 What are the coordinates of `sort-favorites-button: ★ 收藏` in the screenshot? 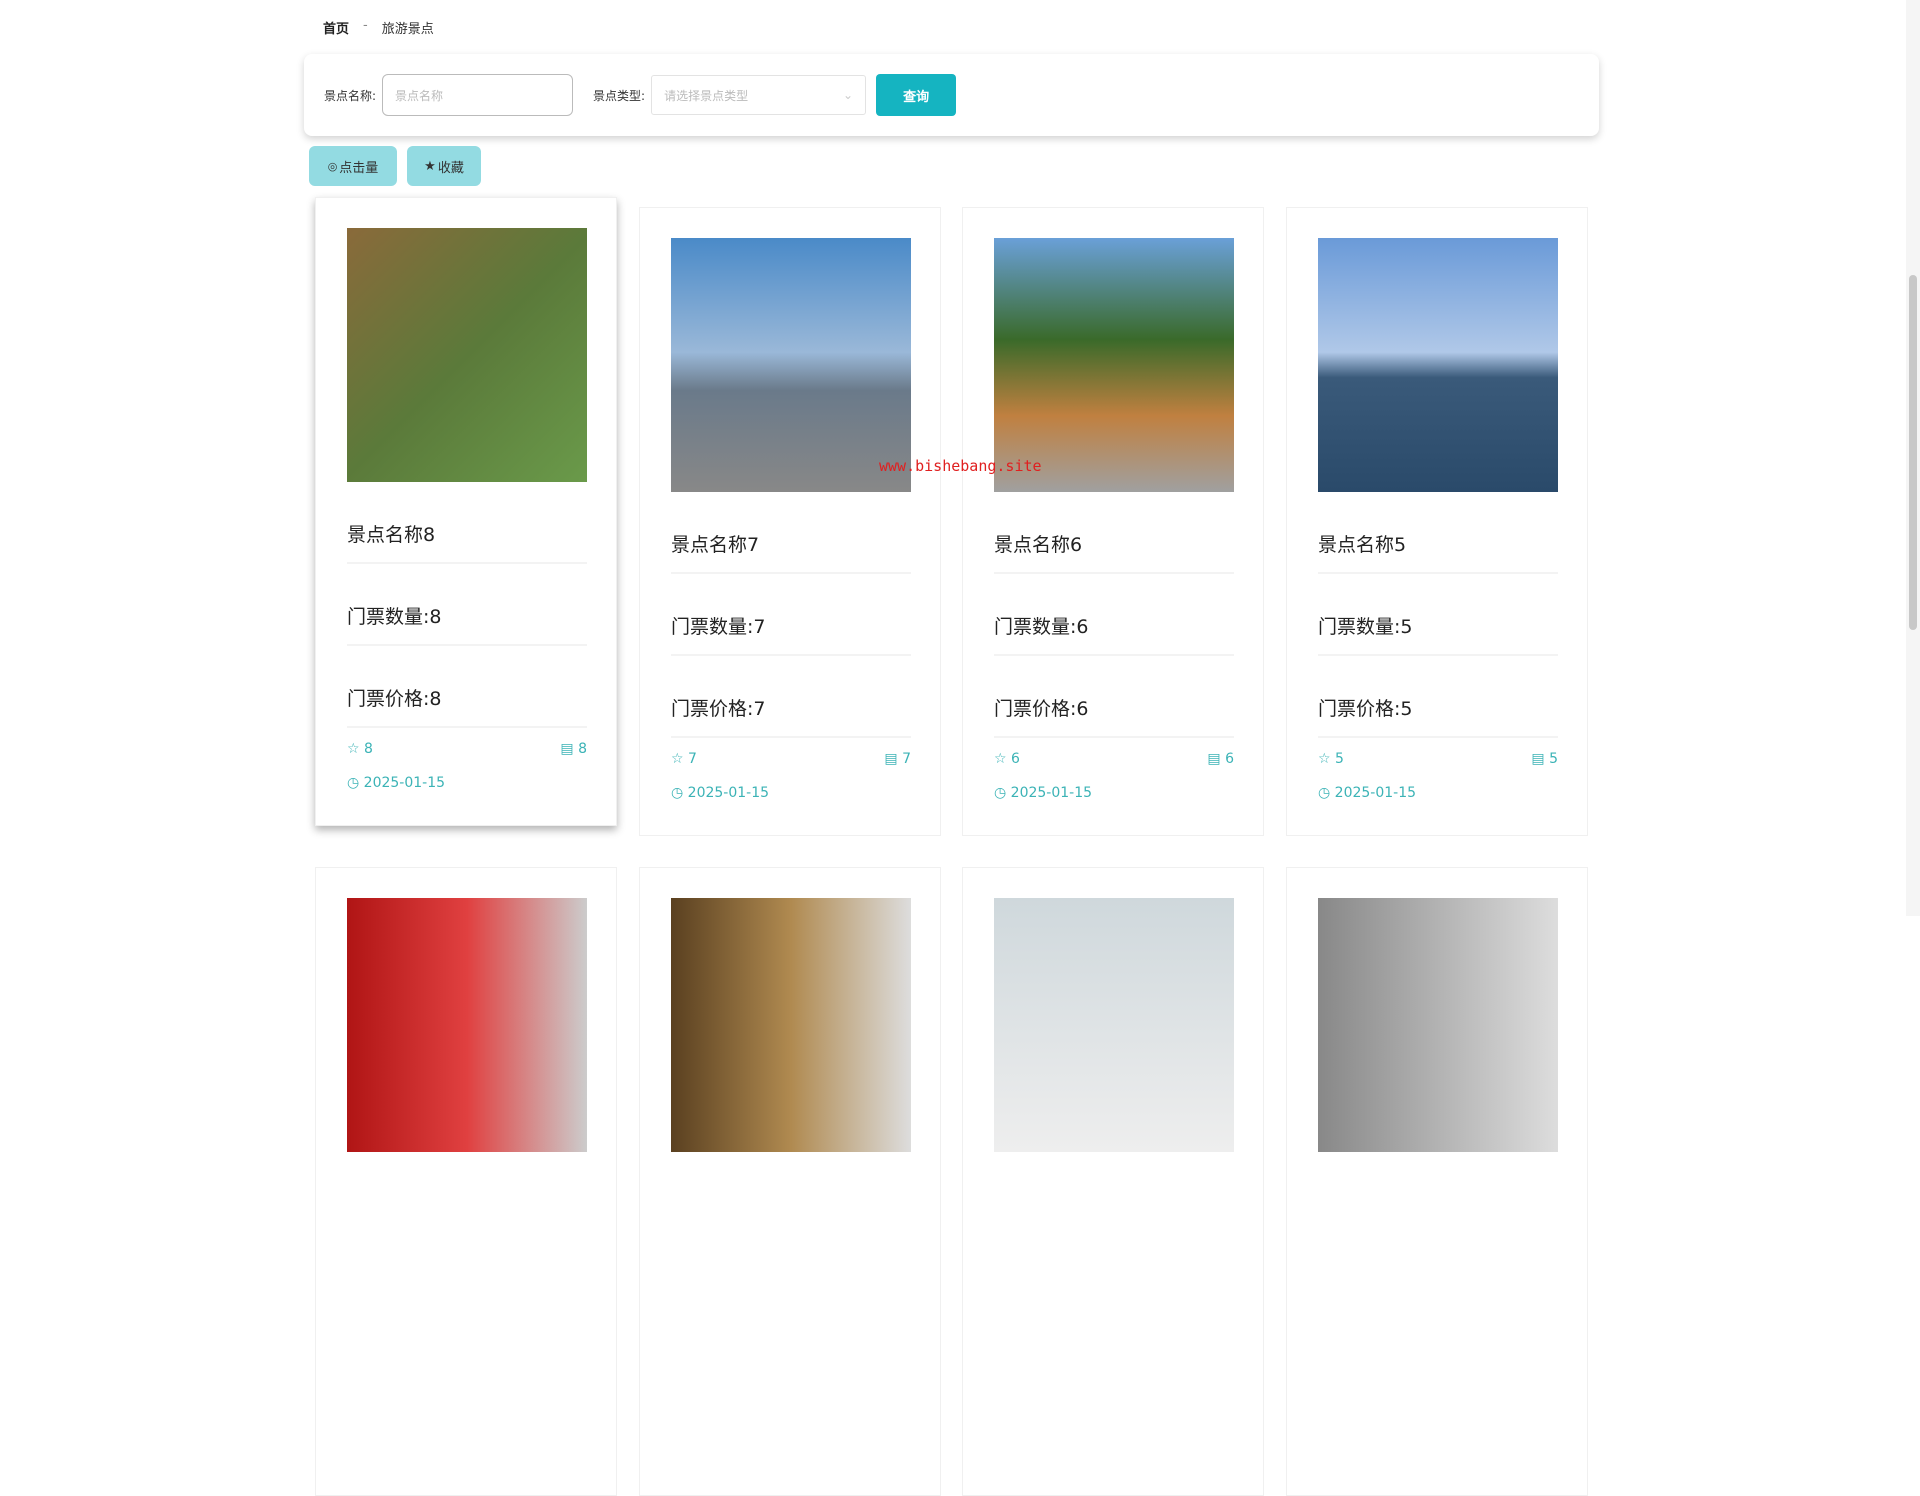 It's located at (444, 166).